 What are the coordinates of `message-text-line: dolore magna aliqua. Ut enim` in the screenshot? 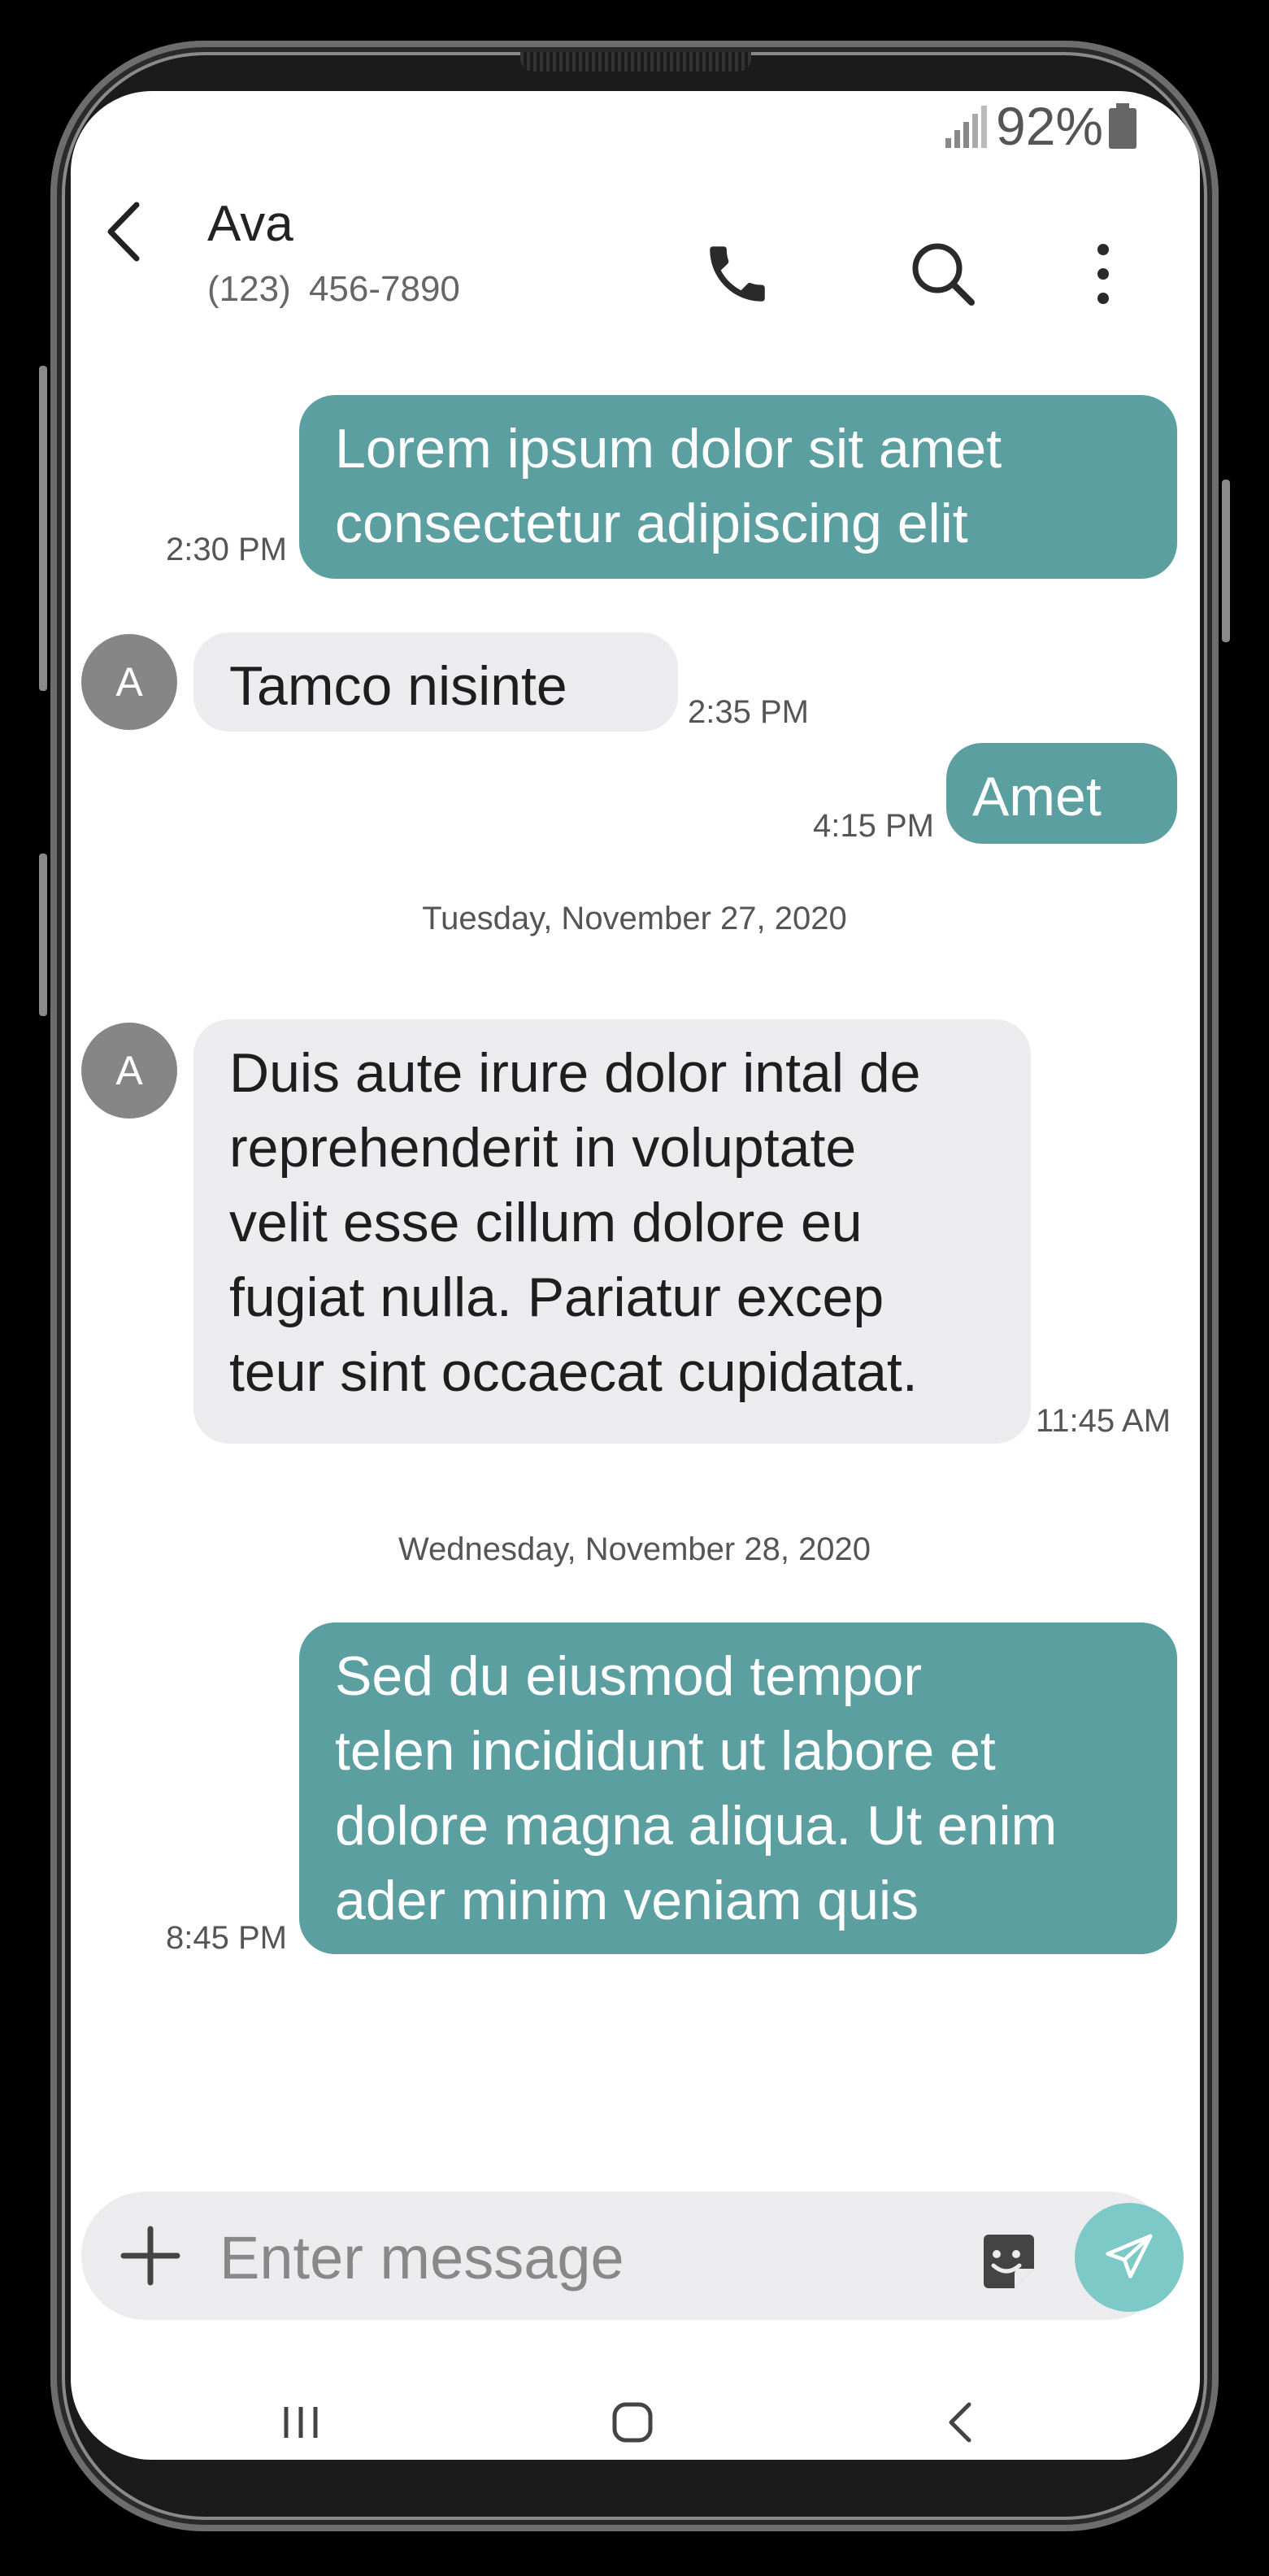 It's located at (696, 1826).